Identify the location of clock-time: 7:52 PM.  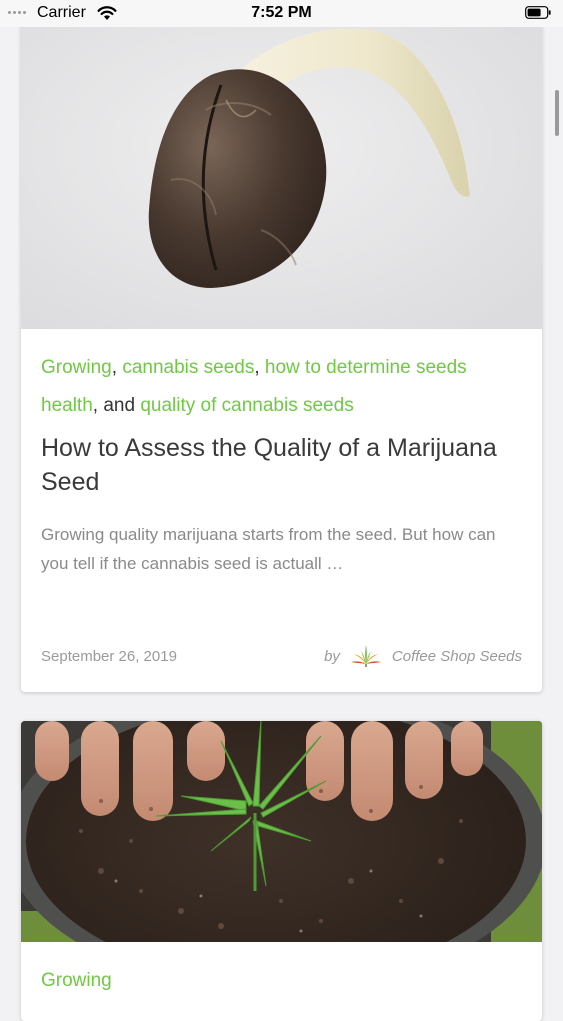
(281, 12).